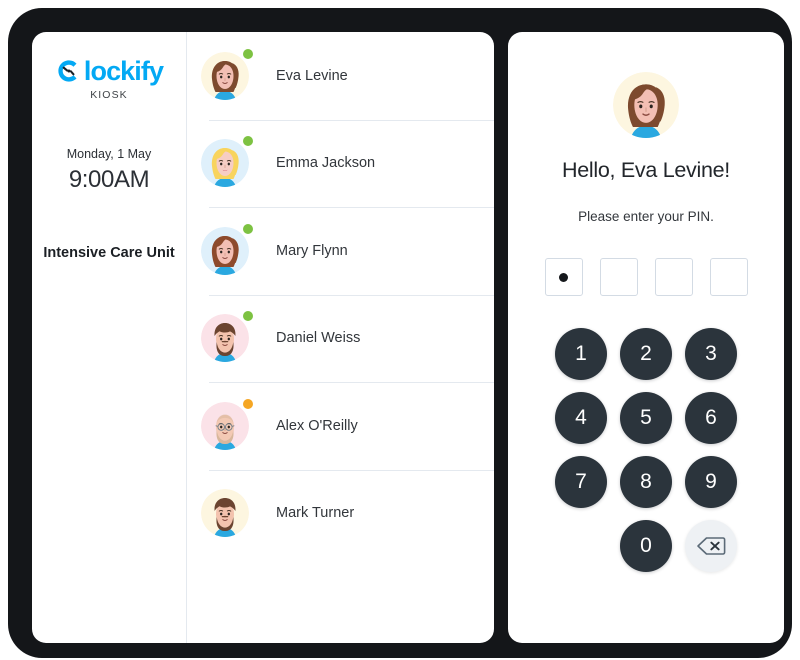 Image resolution: width=800 pixels, height=660 pixels. I want to click on keypad-key-8: 8, so click(646, 482).